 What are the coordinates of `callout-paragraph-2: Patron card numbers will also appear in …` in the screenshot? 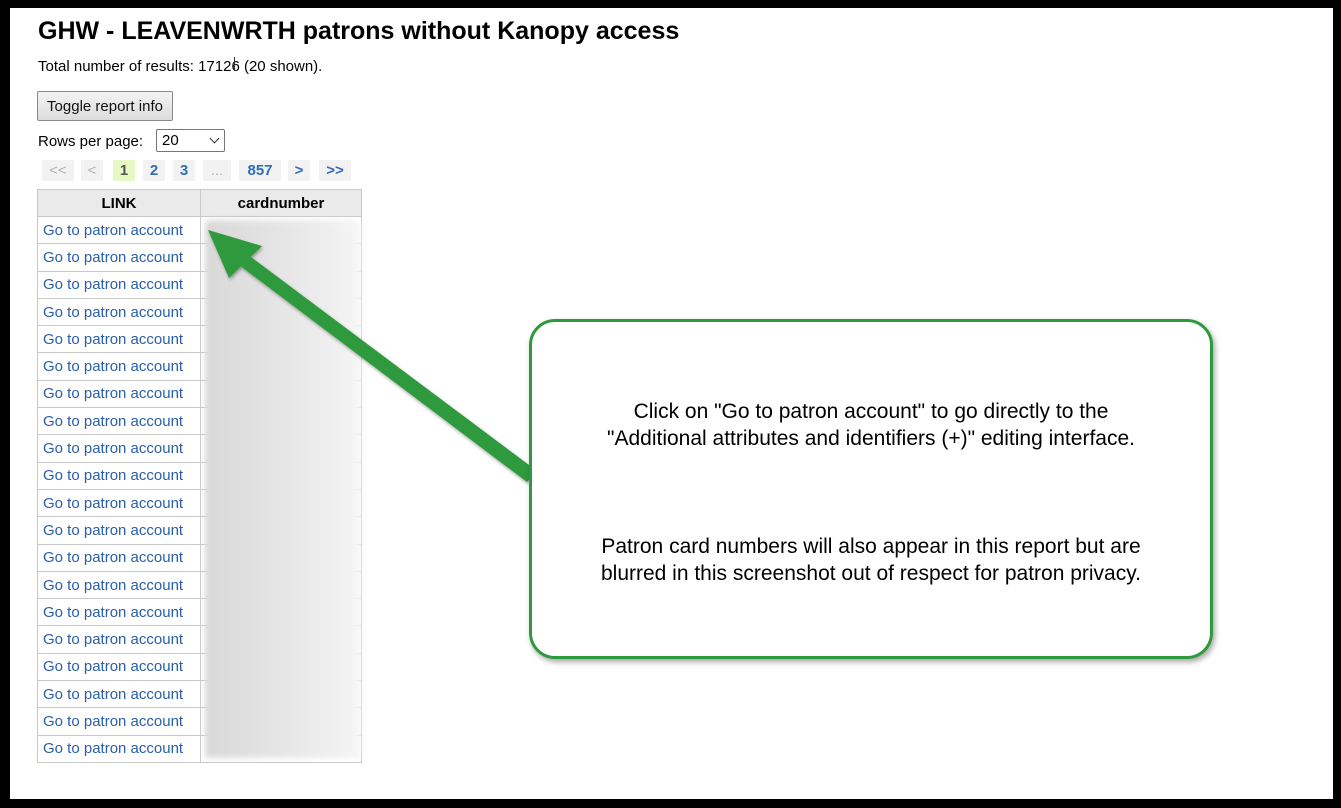 It's located at (871, 560).